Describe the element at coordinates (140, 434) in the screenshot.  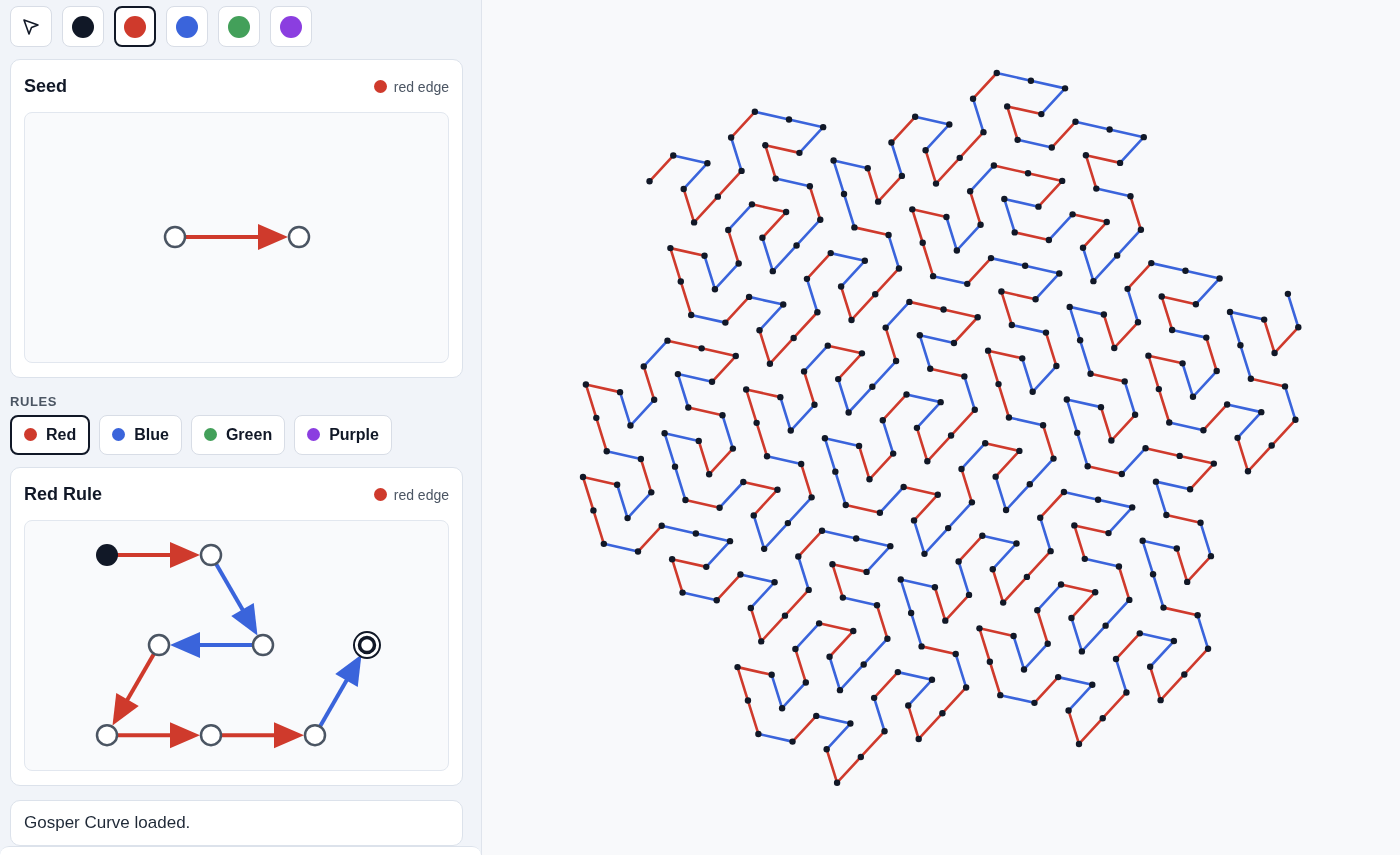
I see `rule-tab: Blue` at that location.